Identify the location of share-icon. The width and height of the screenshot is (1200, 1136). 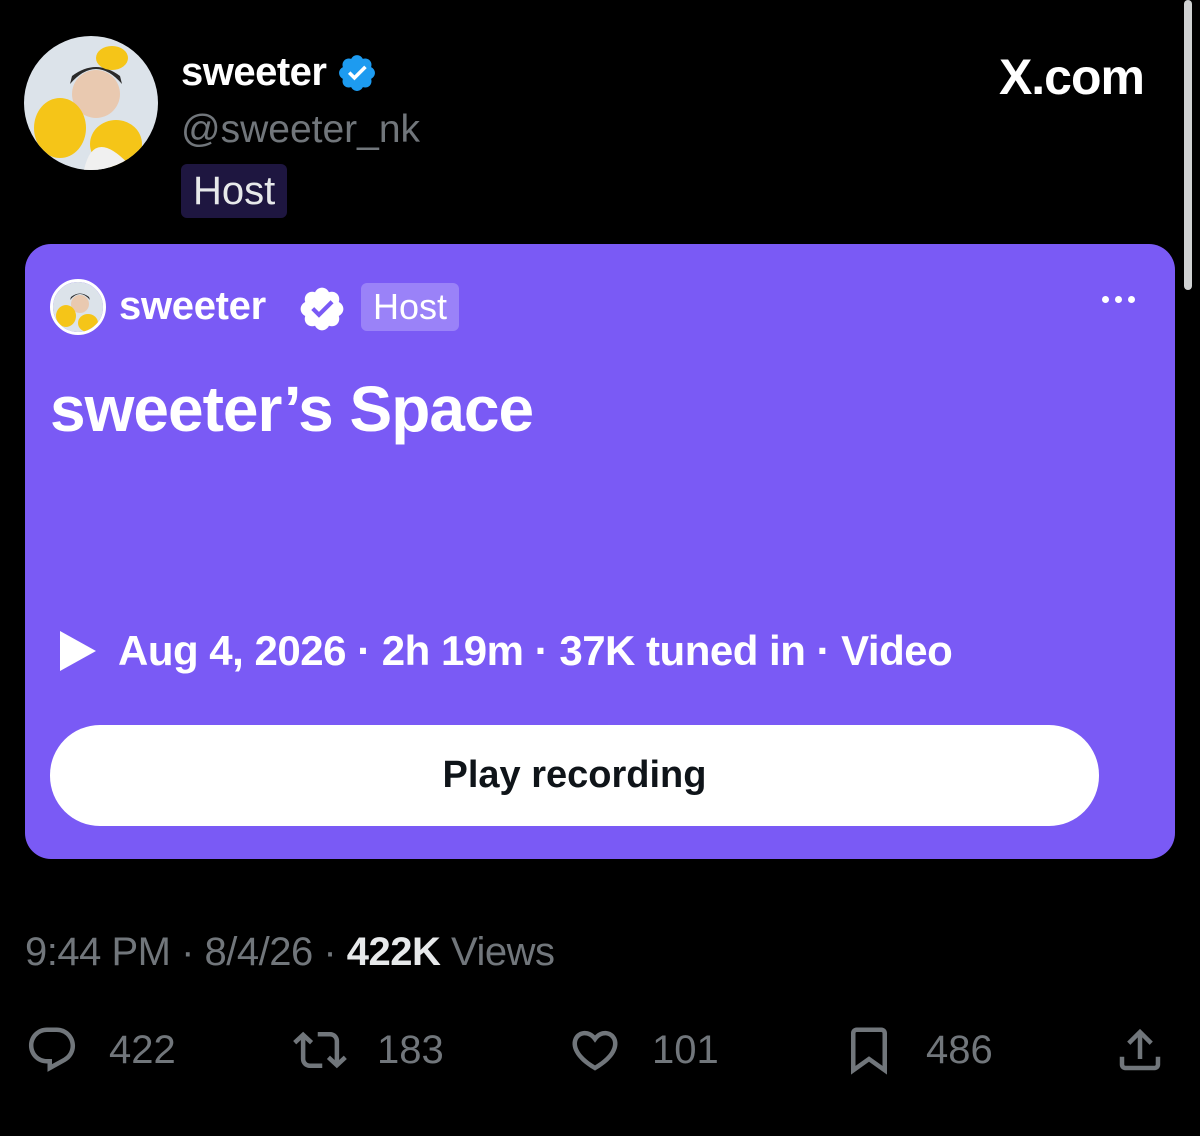
(1140, 1049).